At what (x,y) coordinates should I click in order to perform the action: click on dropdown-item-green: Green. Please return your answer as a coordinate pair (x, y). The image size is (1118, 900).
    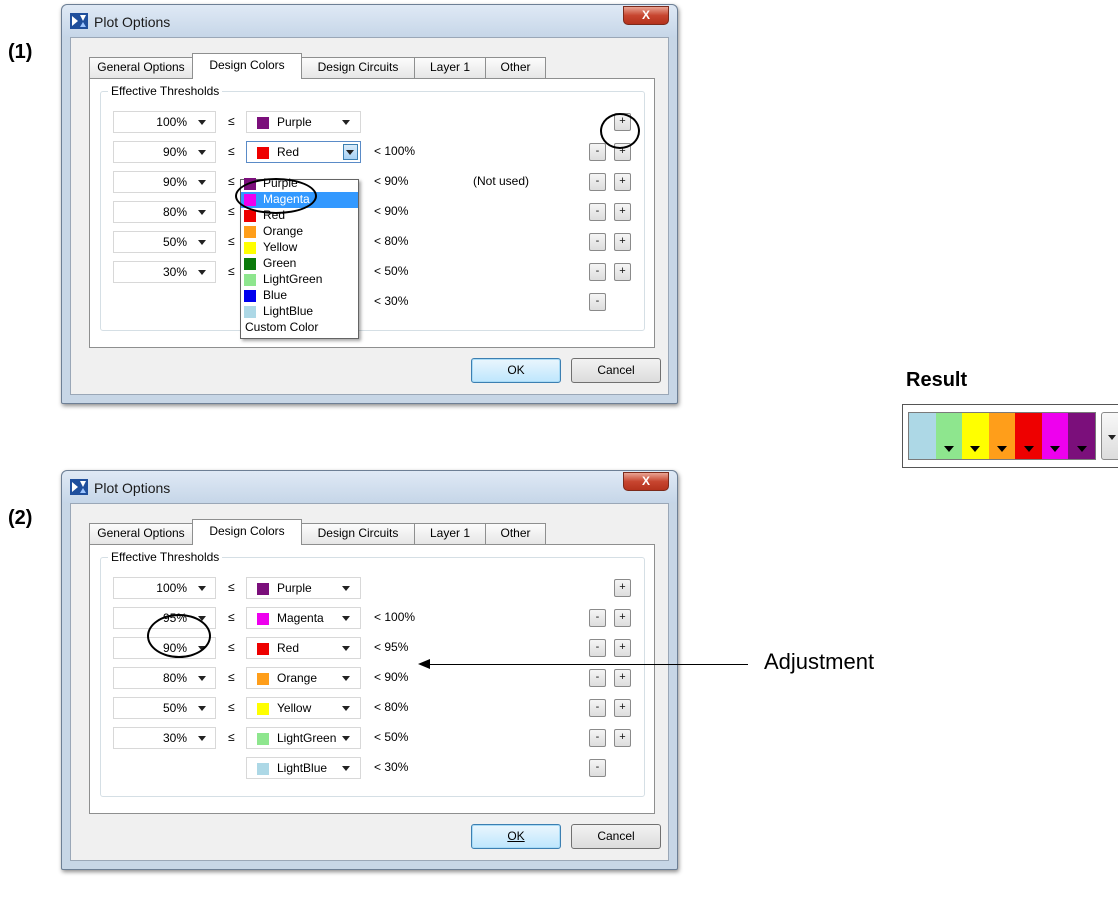
    Looking at the image, I should click on (299, 264).